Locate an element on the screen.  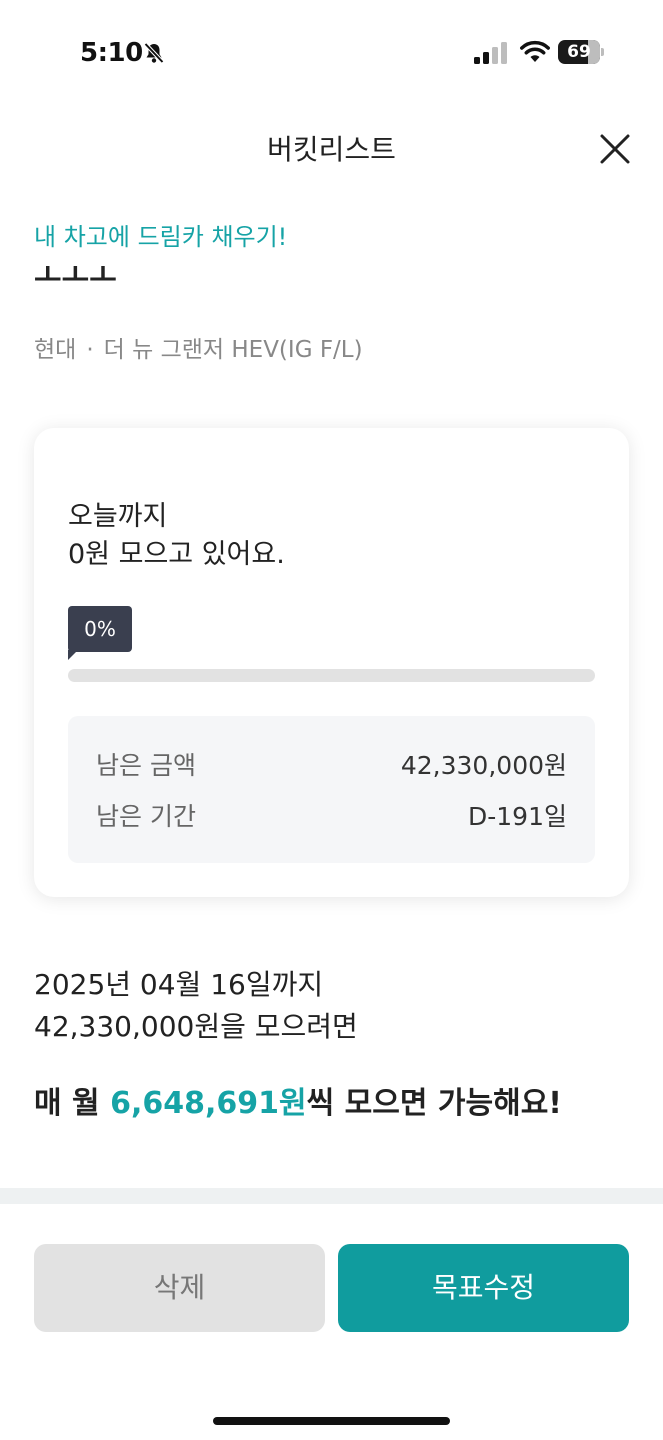
remaining-amount-label: 남은 금액 is located at coordinates (146, 765).